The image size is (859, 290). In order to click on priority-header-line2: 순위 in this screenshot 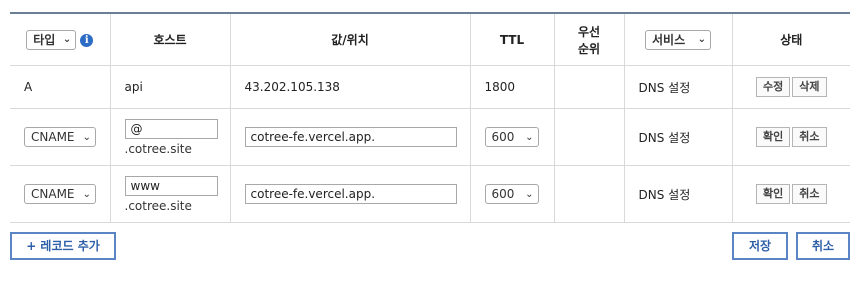, I will do `click(589, 48)`.